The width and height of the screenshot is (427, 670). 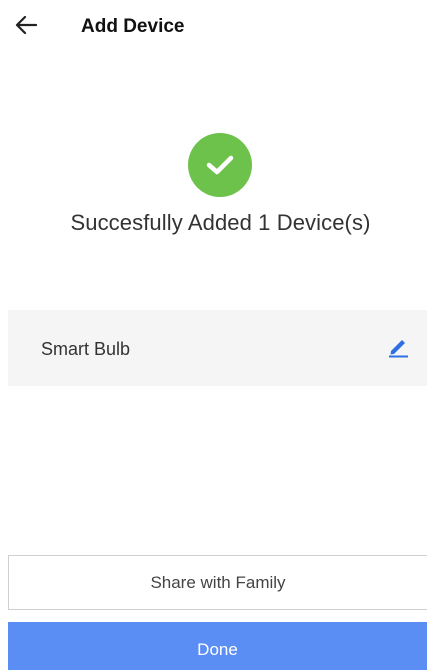 I want to click on device-name: Smart Bulb, so click(x=86, y=349).